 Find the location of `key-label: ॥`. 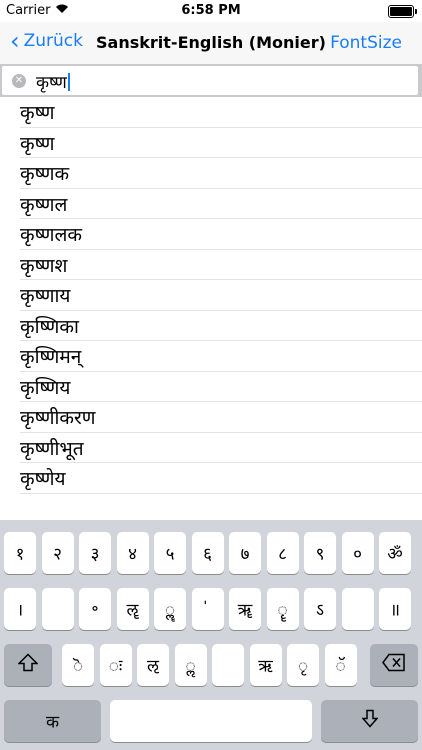

key-label: ॥ is located at coordinates (395, 610).